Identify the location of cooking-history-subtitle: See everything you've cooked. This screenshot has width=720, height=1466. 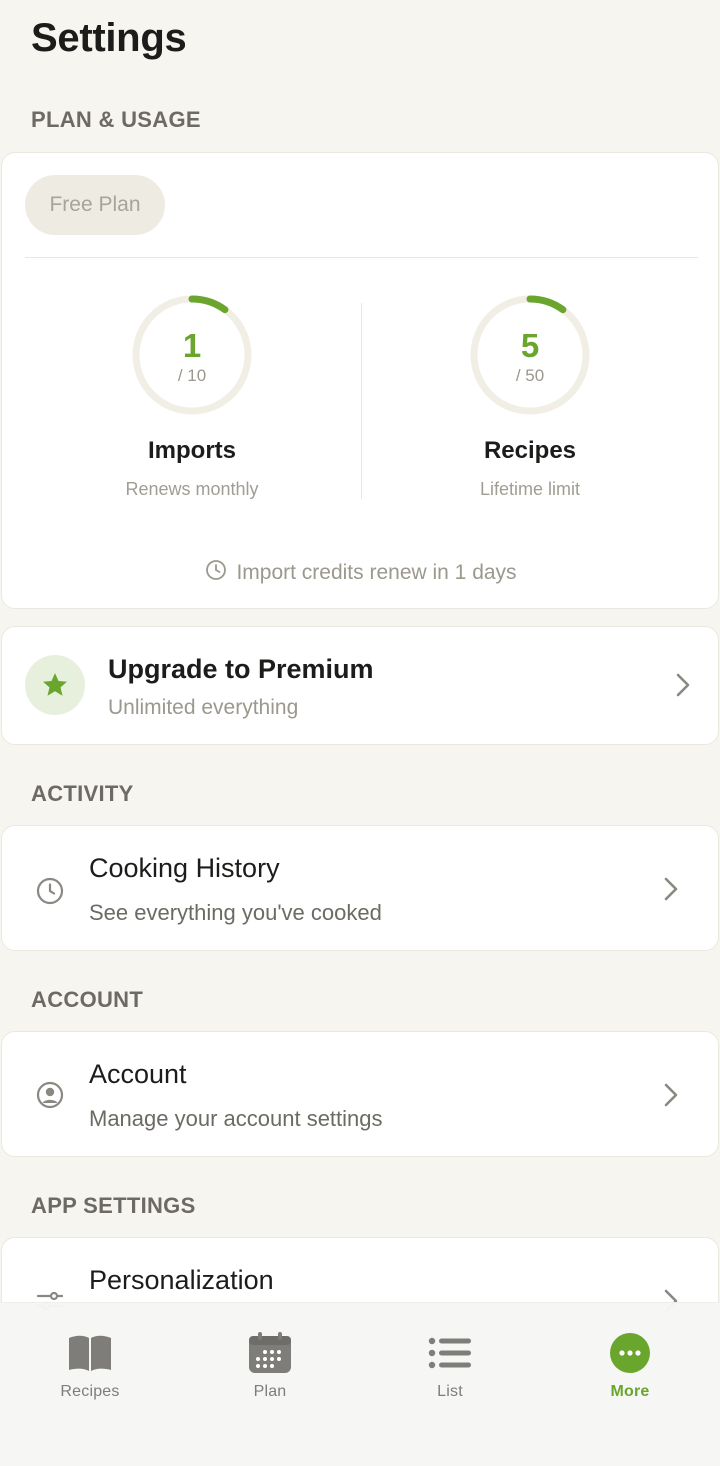
(235, 912).